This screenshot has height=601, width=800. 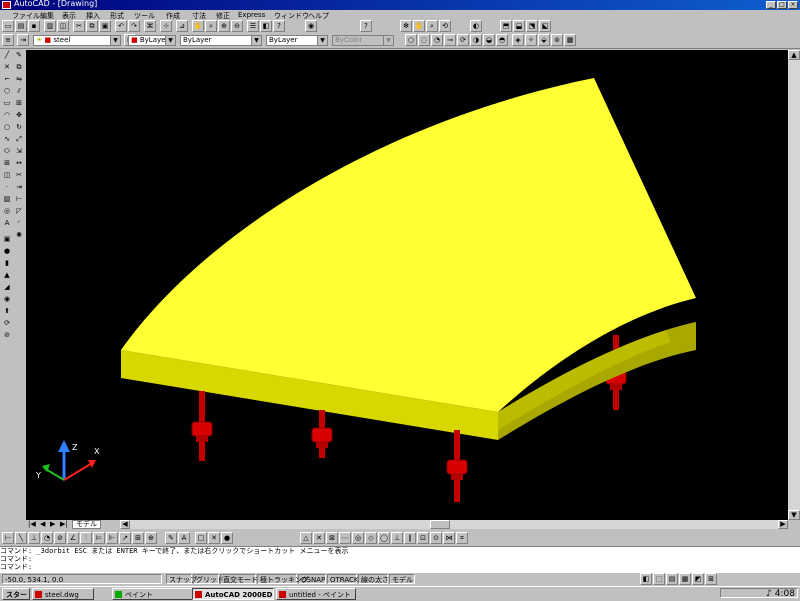 What do you see at coordinates (157, 594) in the screenshot?
I see `task-button: ペイント` at bounding box center [157, 594].